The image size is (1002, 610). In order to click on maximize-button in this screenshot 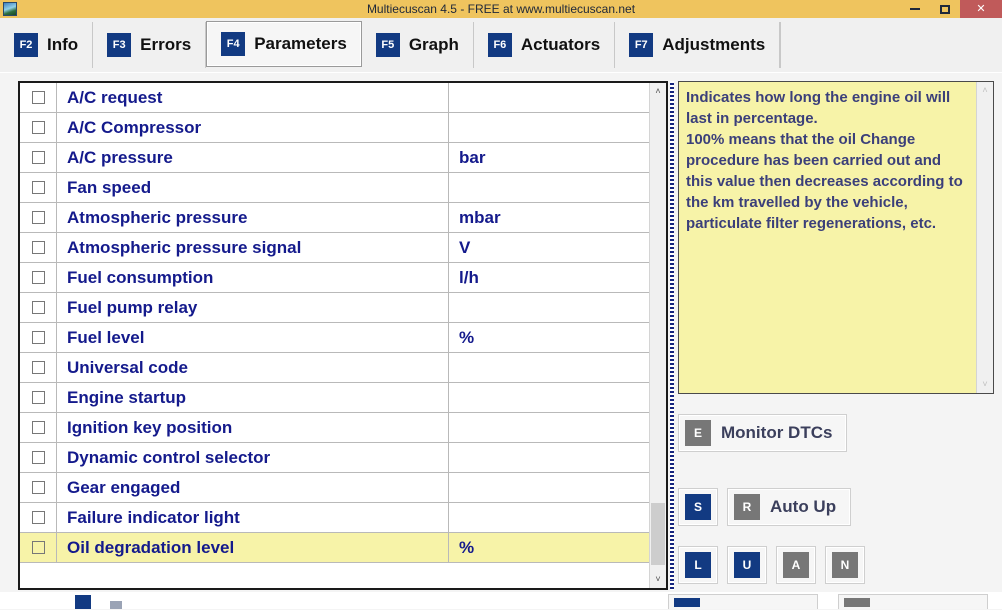, I will do `click(945, 9)`.